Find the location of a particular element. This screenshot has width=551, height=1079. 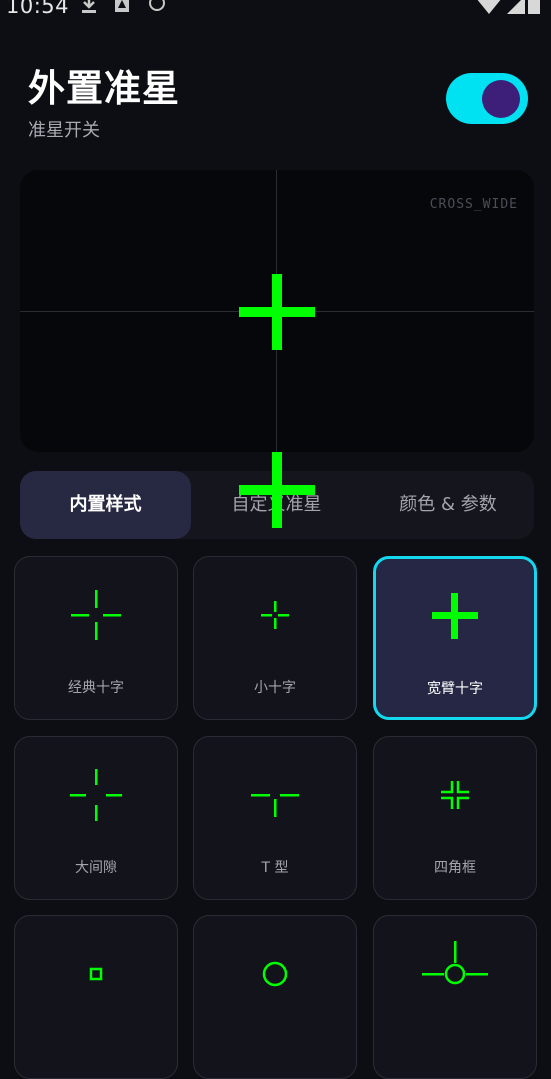

gallery-icon is located at coordinates (122, 9).